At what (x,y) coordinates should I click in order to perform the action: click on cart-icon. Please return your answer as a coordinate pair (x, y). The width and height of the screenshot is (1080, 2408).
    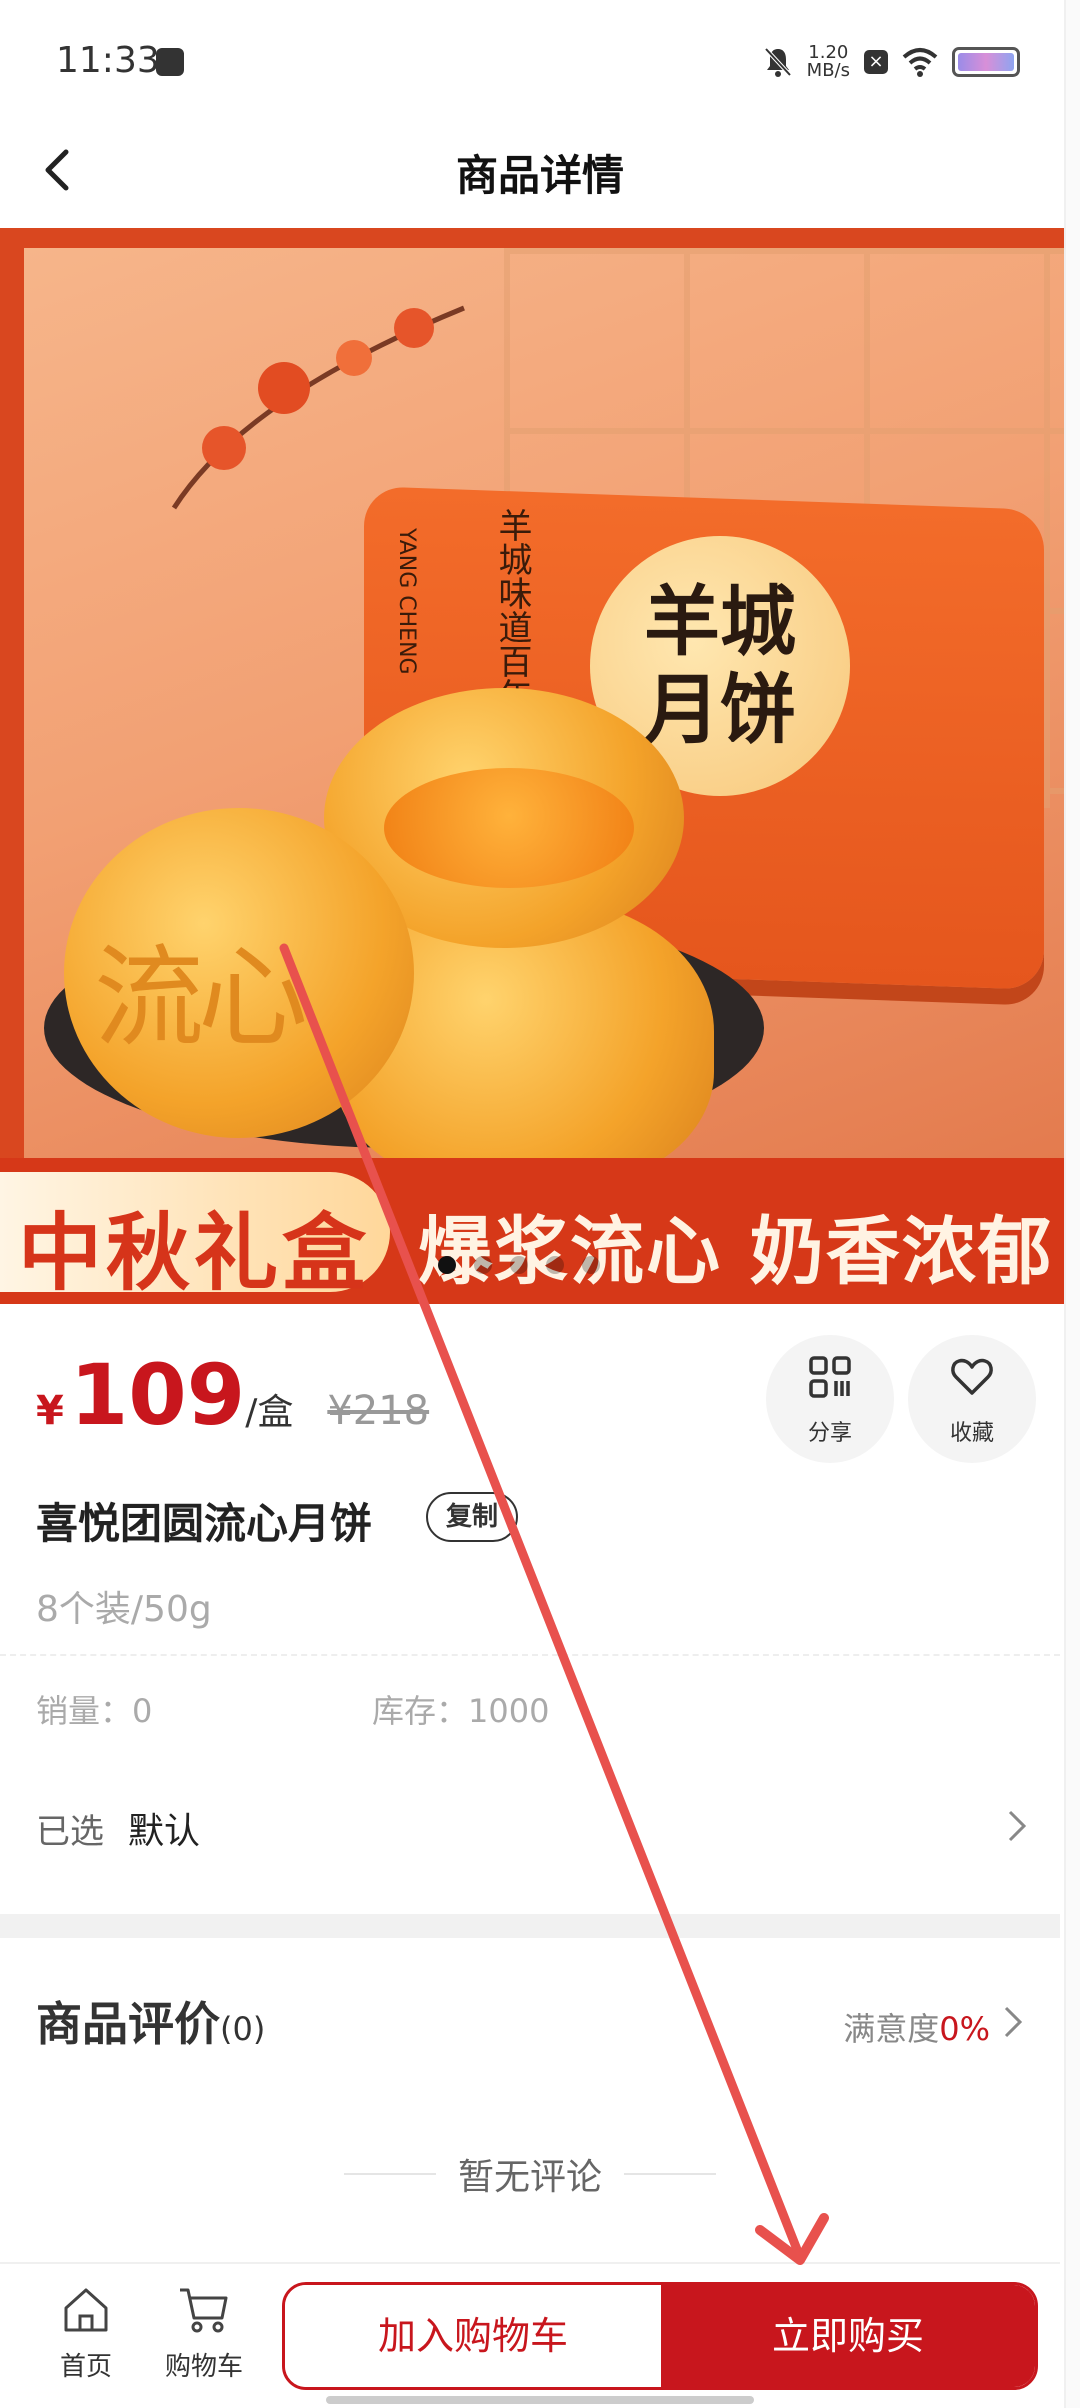
    Looking at the image, I should click on (204, 2310).